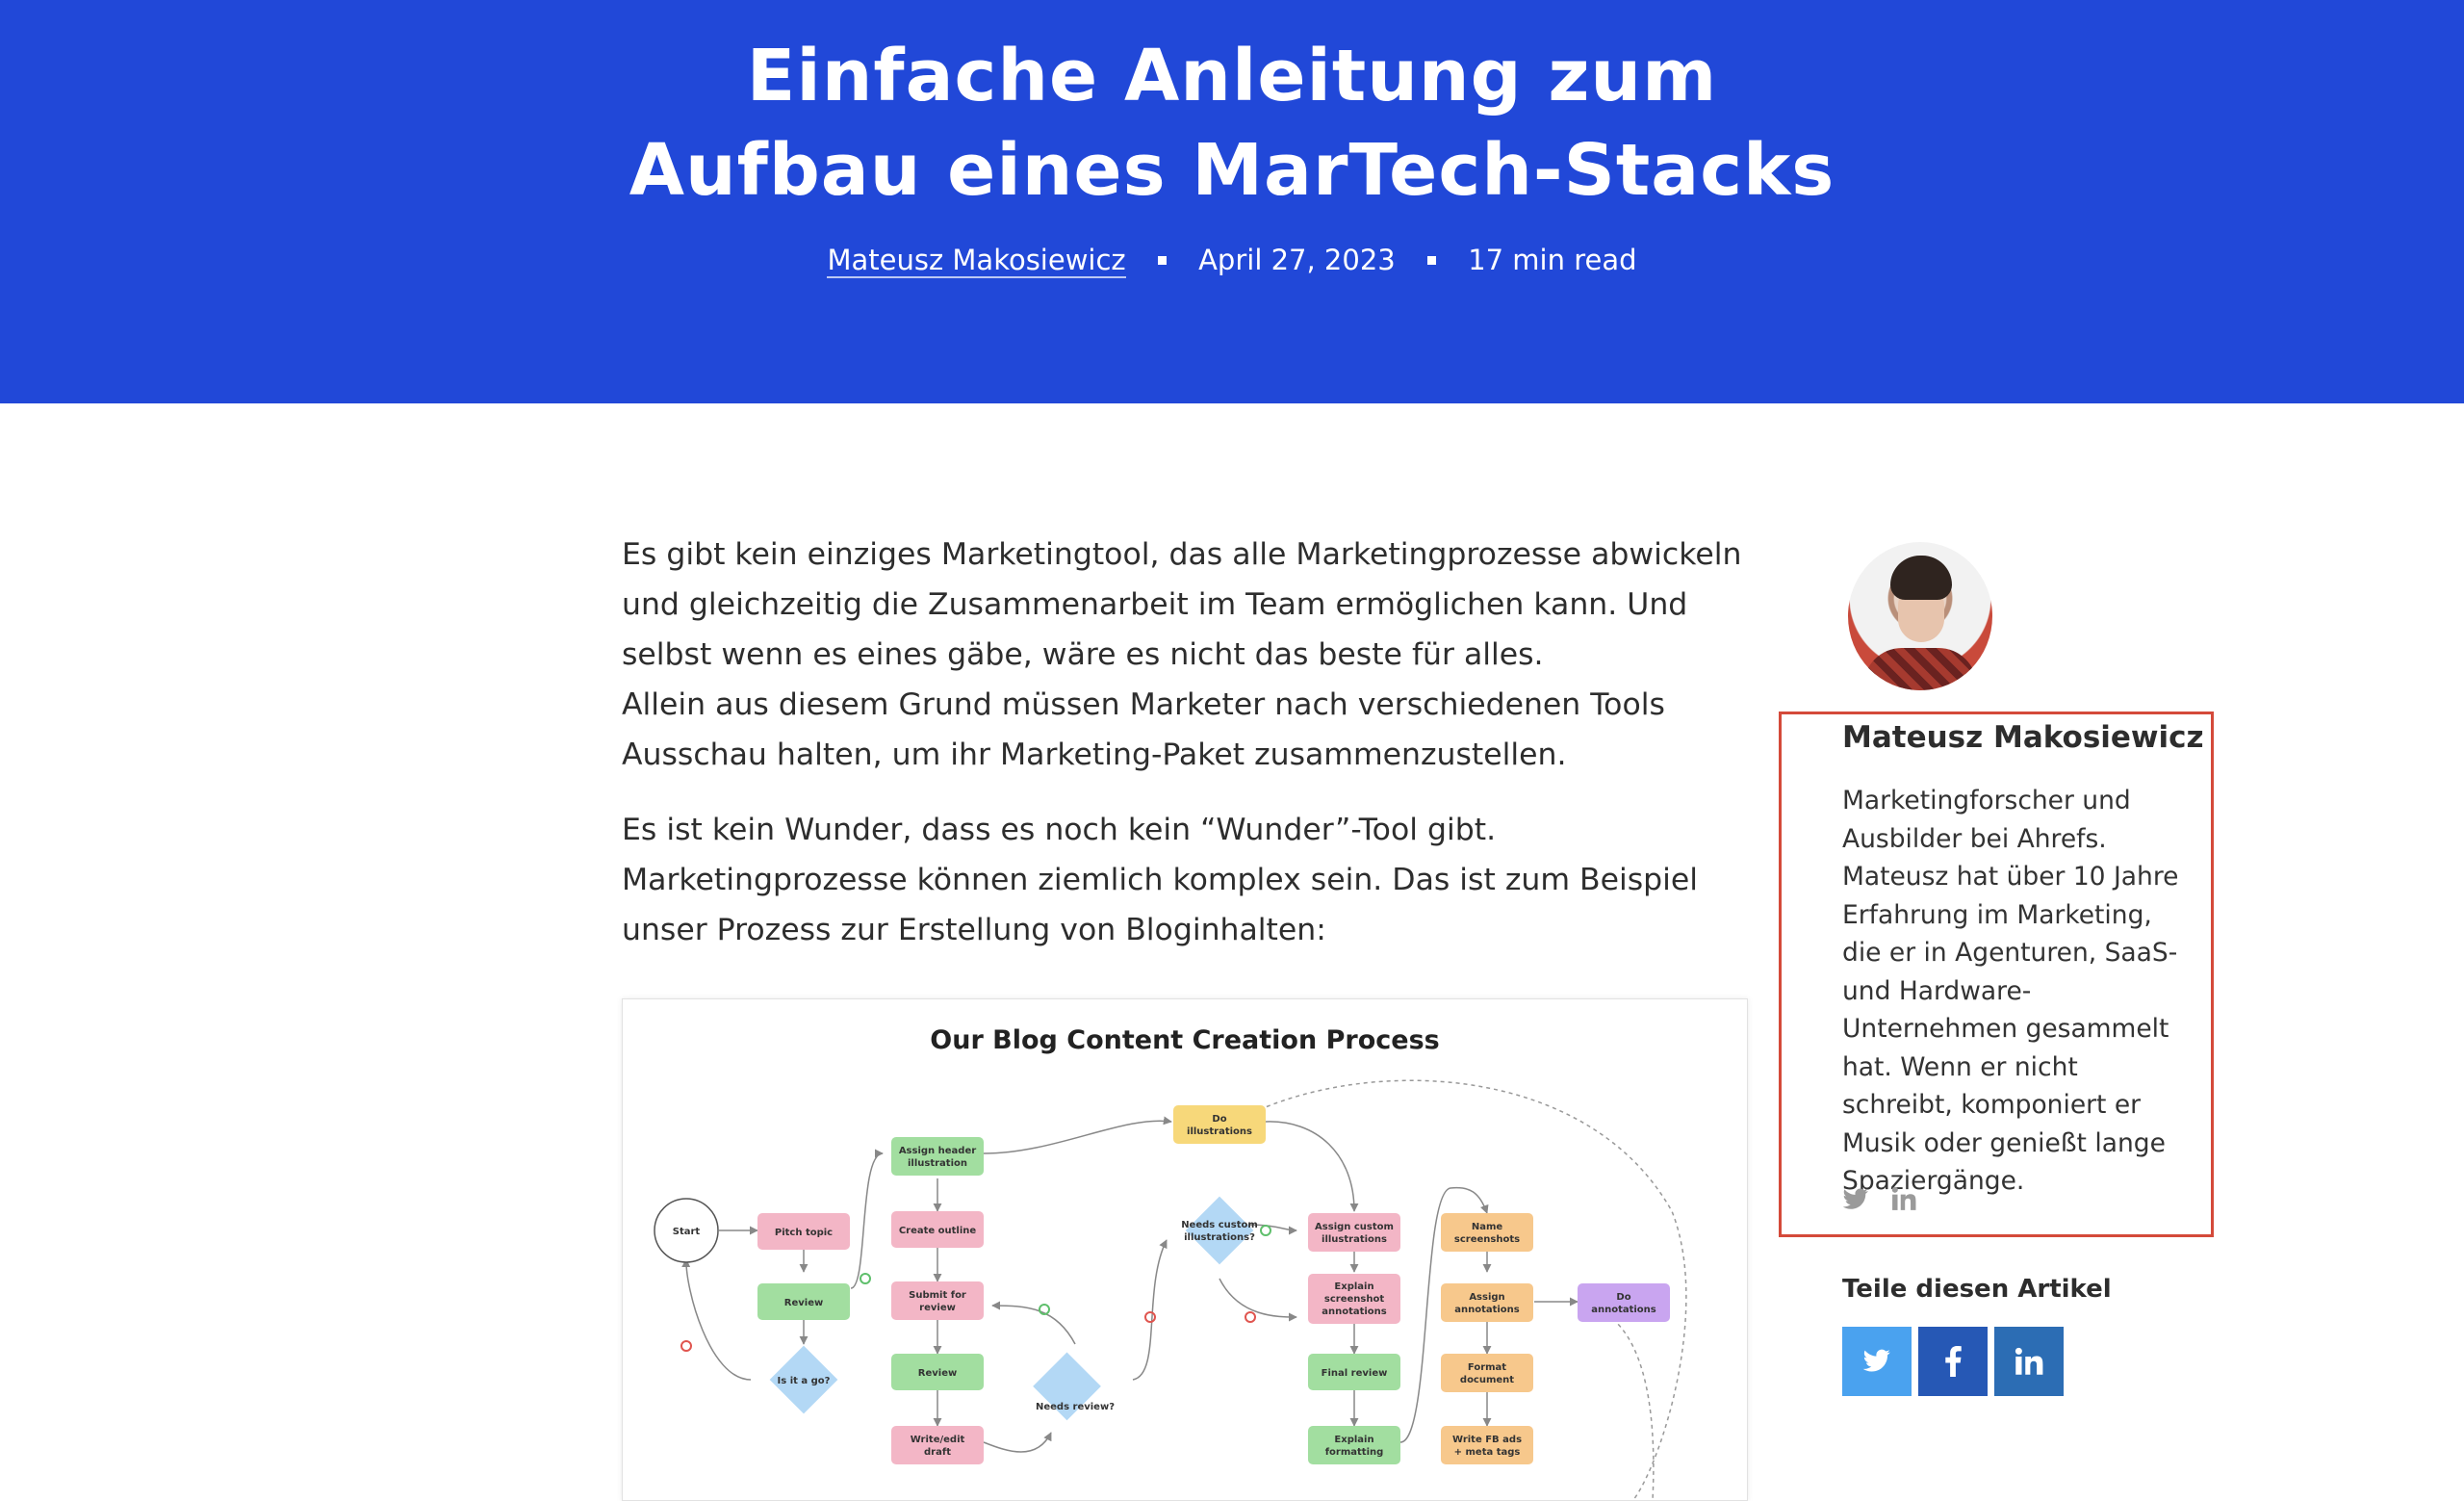 The height and width of the screenshot is (1501, 2464). What do you see at coordinates (937, 1163) in the screenshot?
I see `svg-text: illustration` at bounding box center [937, 1163].